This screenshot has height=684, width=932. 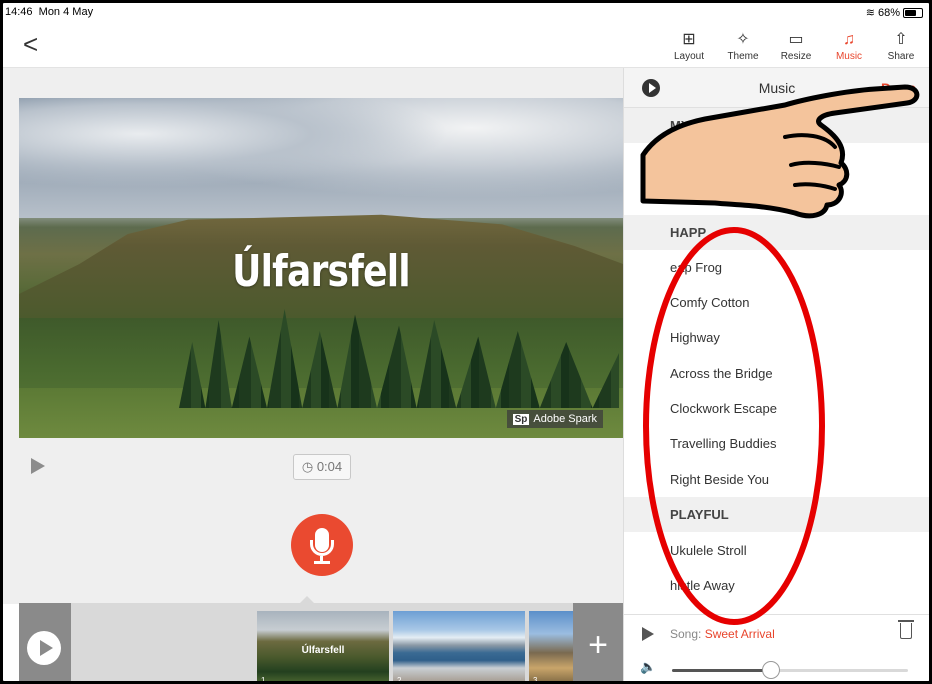 I want to click on wifi-icon: ≋, so click(x=870, y=13).